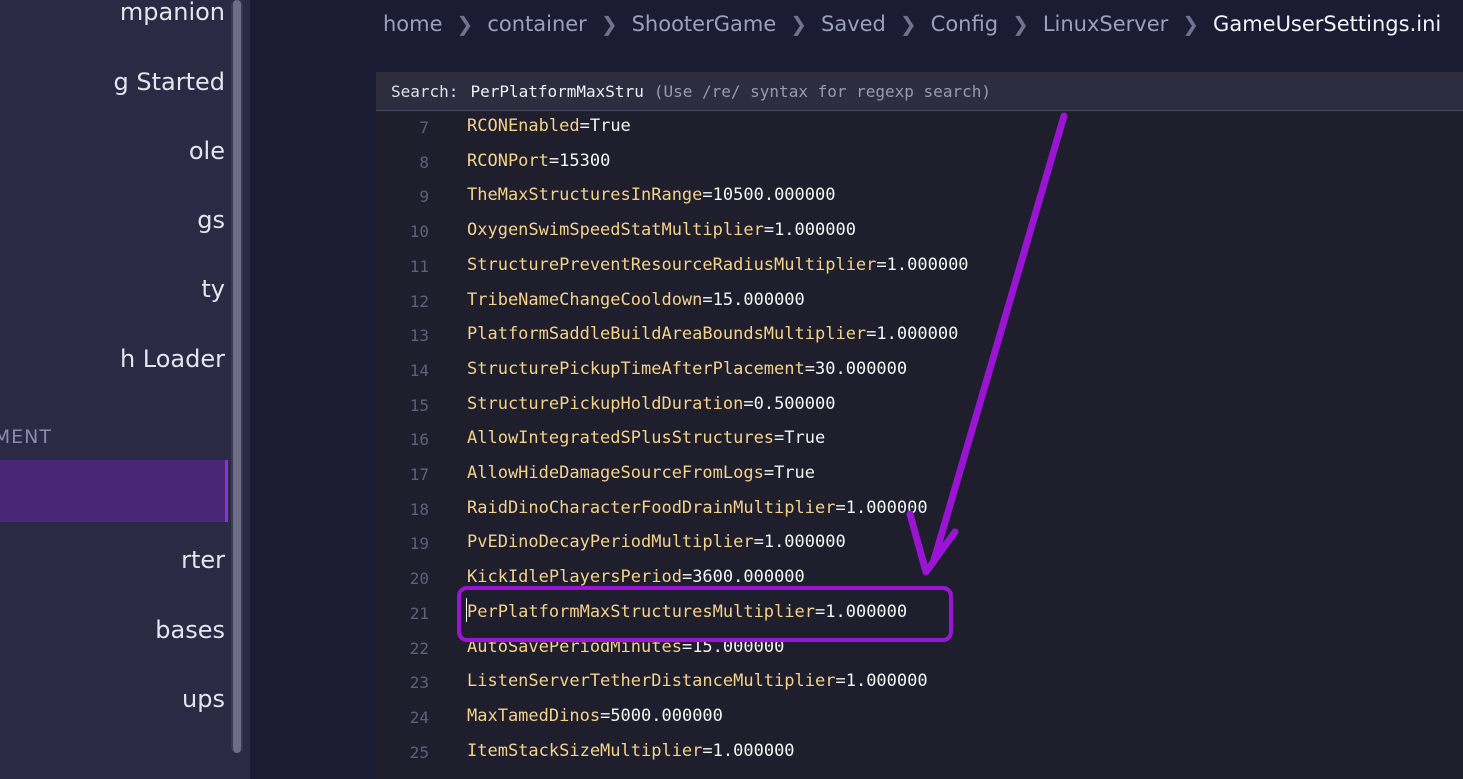 The image size is (1463, 779). What do you see at coordinates (203, 560) in the screenshot?
I see `sidebar-item-label: rter` at bounding box center [203, 560].